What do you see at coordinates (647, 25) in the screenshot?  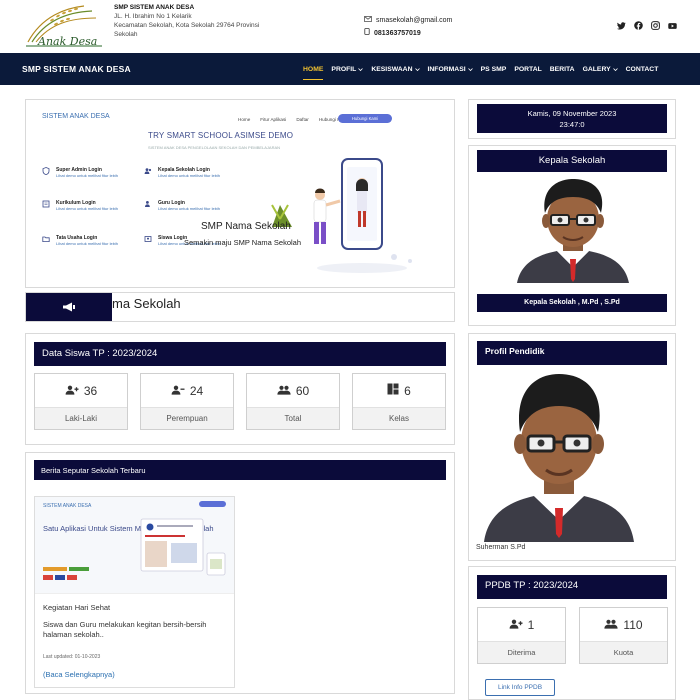 I see `social-links` at bounding box center [647, 25].